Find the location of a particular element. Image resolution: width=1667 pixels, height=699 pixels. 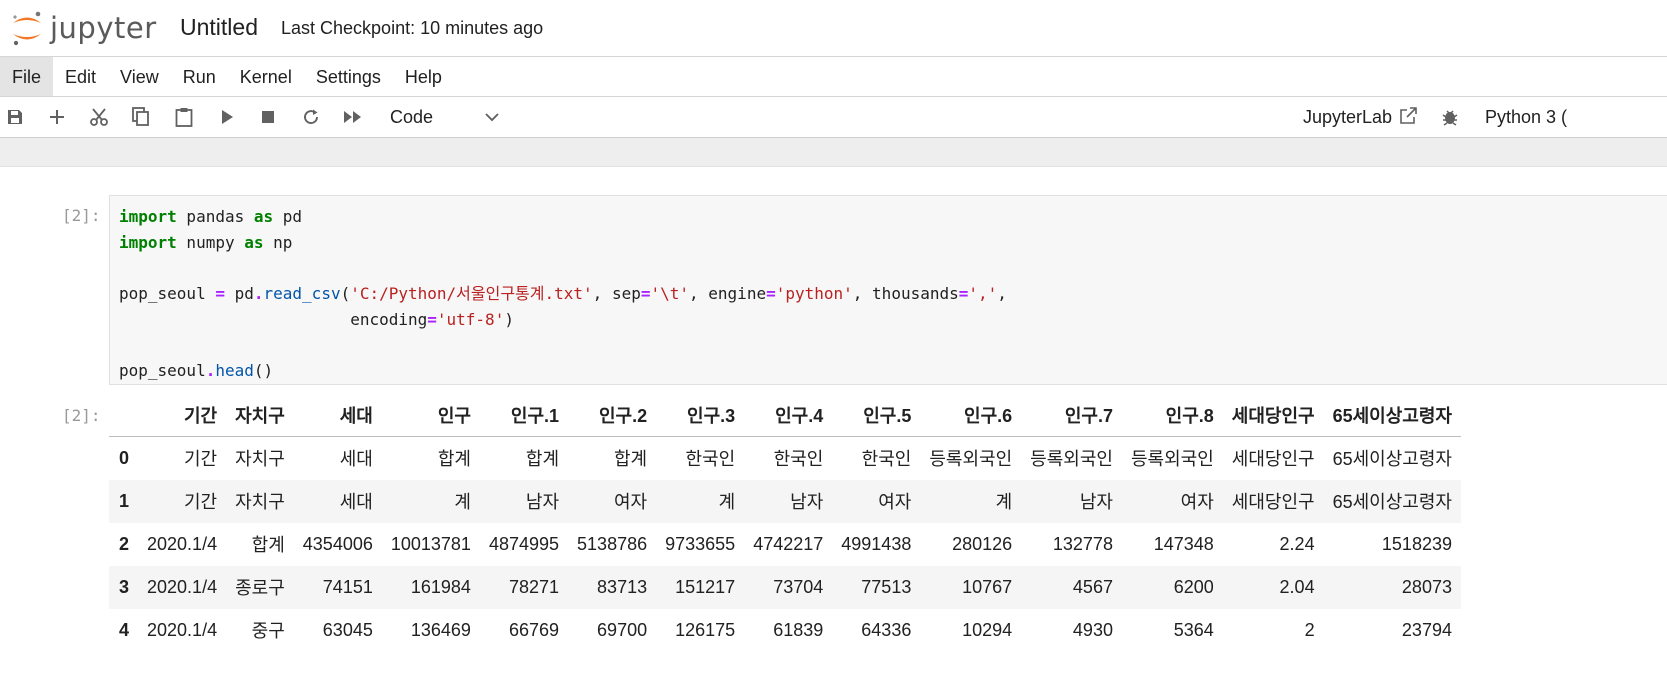

table-cell: 65세이상고령자 is located at coordinates (1392, 502).